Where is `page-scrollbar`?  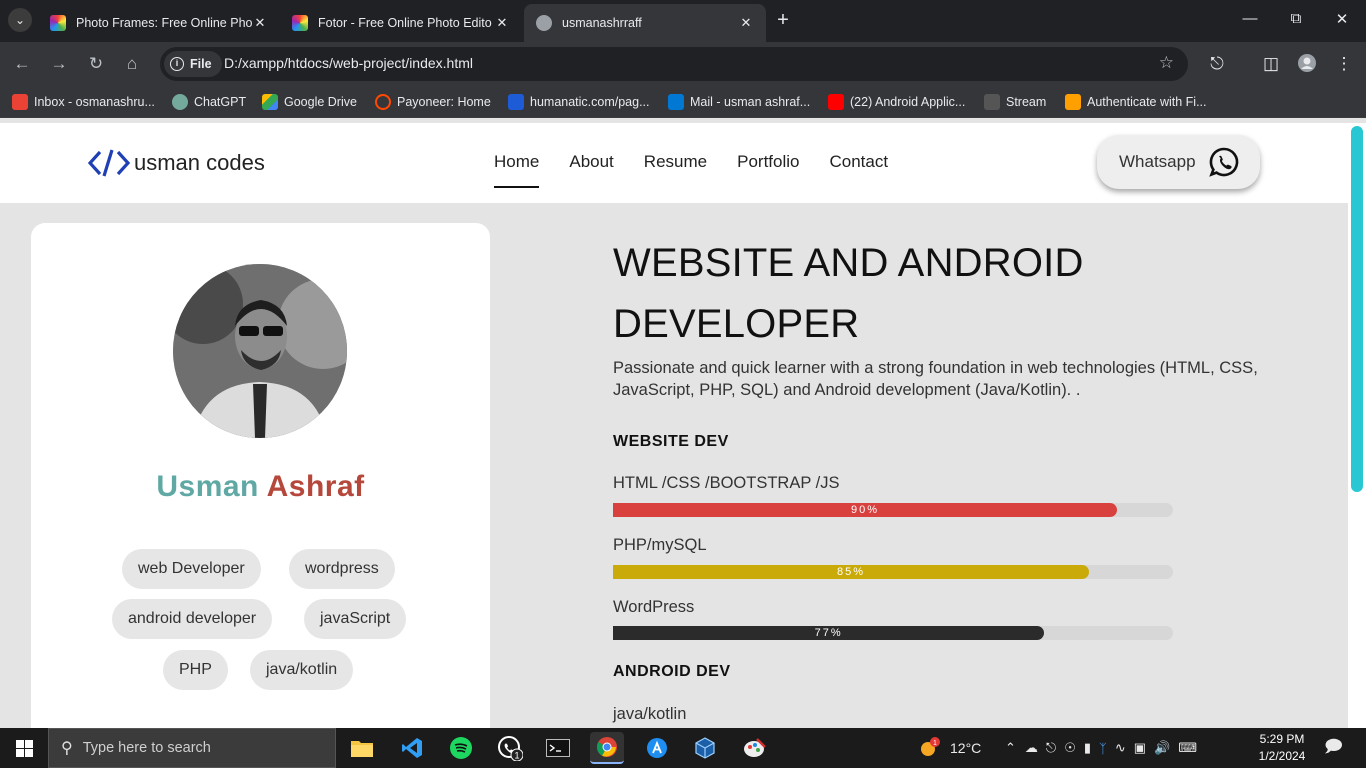
page-scrollbar is located at coordinates (1357, 425).